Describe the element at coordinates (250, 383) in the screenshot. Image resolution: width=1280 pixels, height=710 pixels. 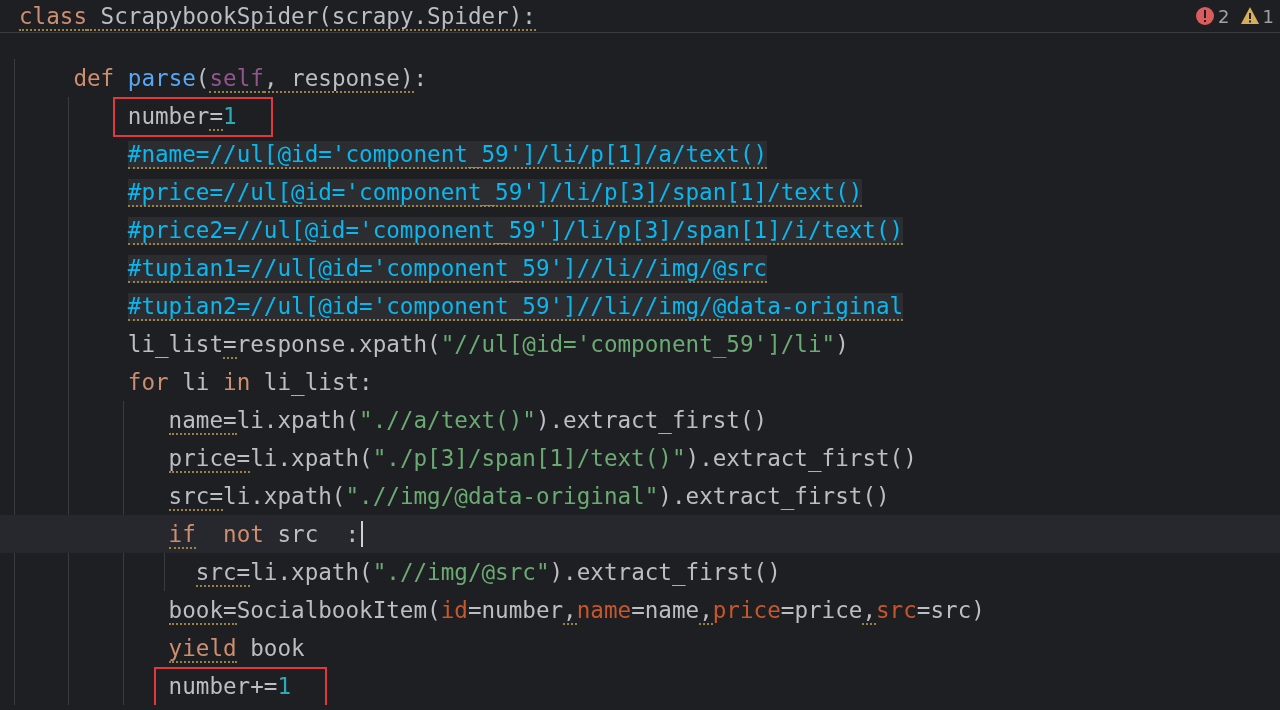
I see `code-line: for li in li_list:` at that location.